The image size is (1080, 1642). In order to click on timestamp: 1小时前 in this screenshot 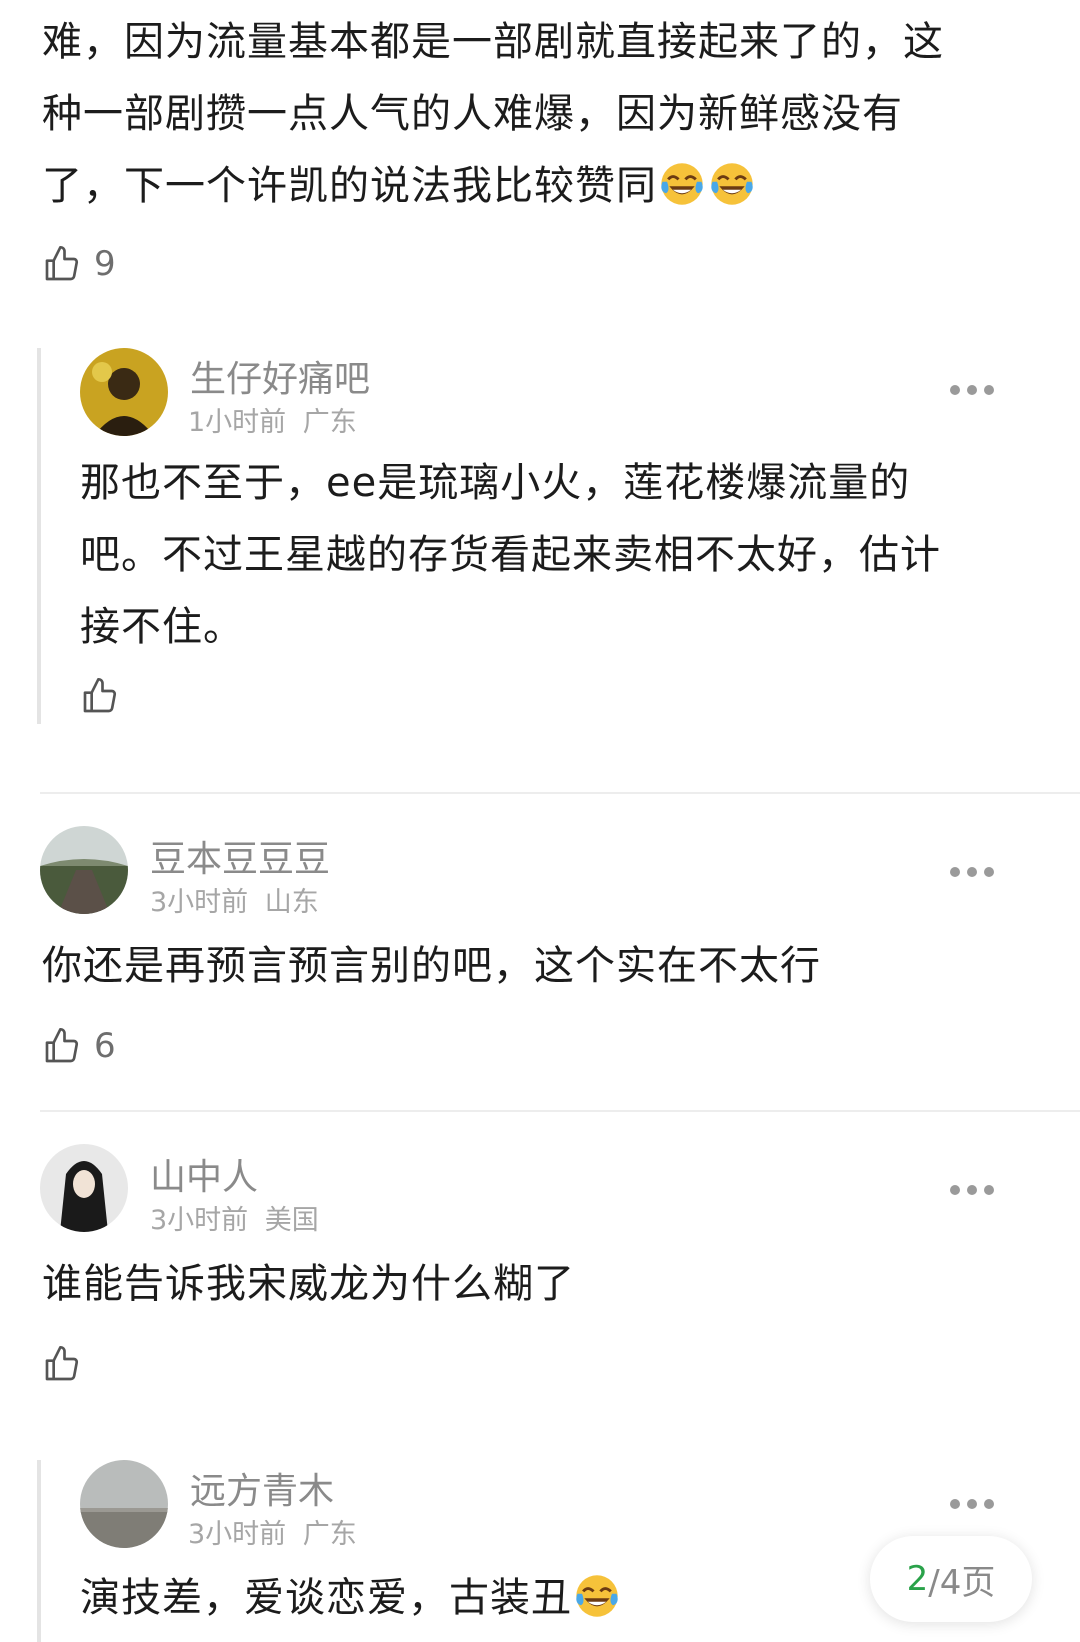, I will do `click(237, 422)`.